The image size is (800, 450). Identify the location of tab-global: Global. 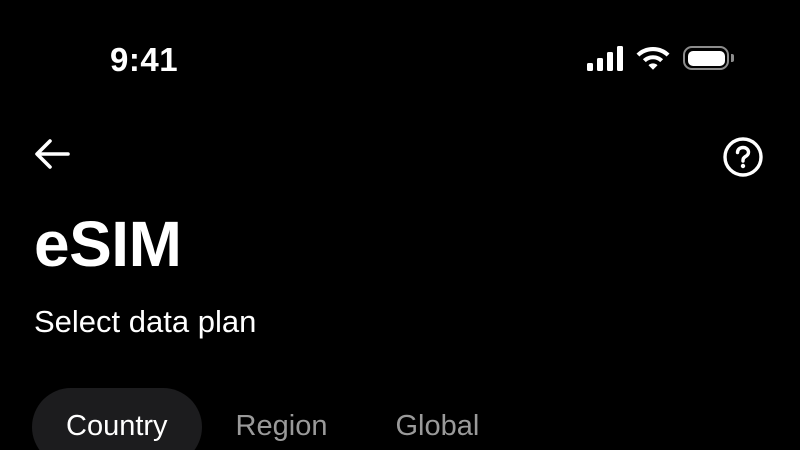
(437, 419).